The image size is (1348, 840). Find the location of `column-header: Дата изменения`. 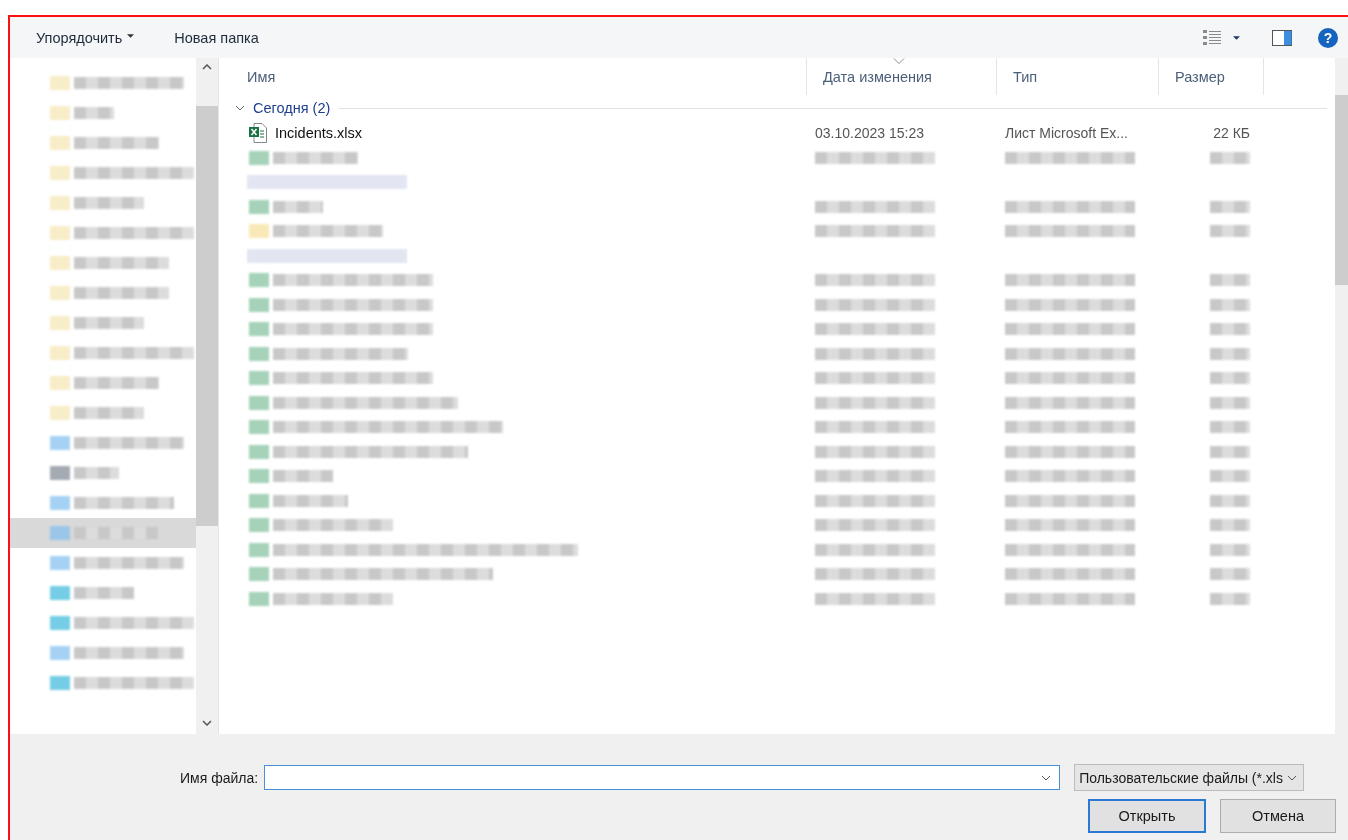

column-header: Дата изменения is located at coordinates (902, 76).